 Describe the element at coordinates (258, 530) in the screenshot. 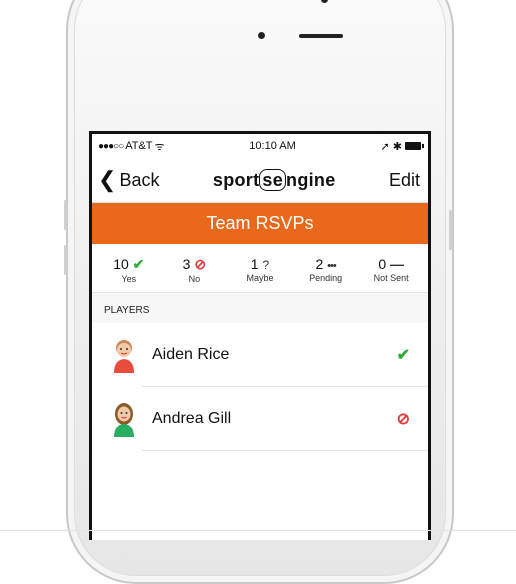

I see `divider` at that location.